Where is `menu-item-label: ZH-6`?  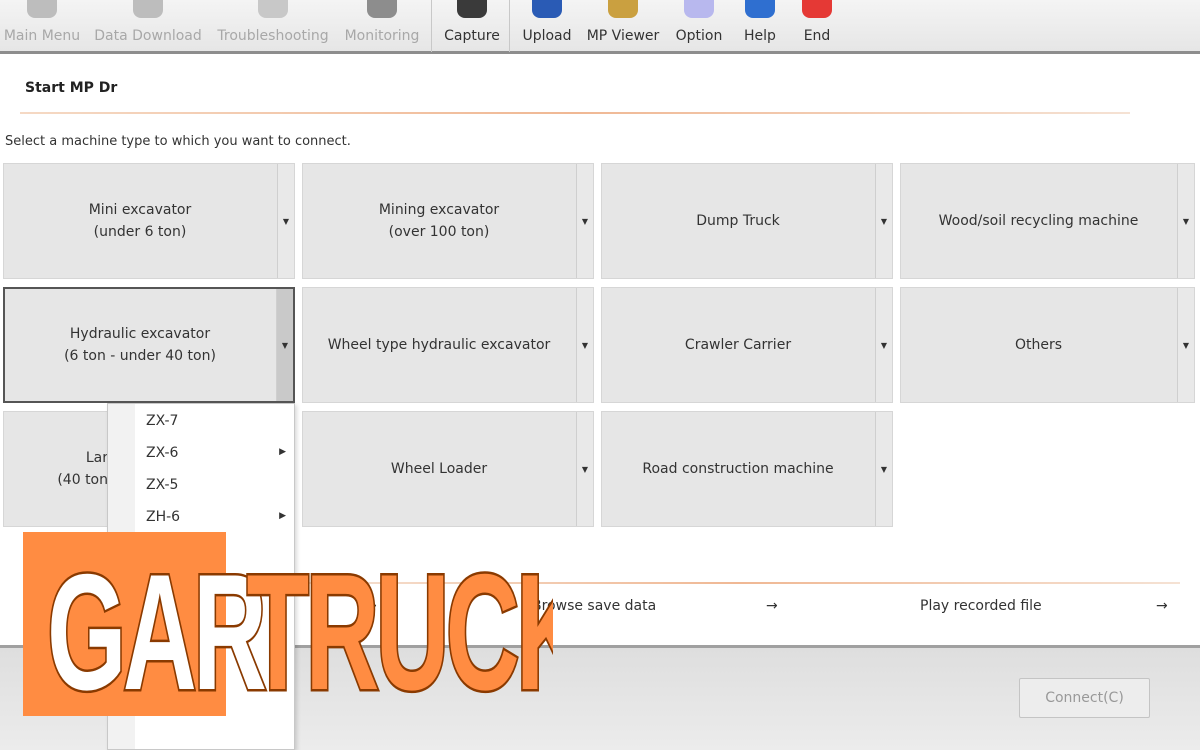 menu-item-label: ZH-6 is located at coordinates (163, 517).